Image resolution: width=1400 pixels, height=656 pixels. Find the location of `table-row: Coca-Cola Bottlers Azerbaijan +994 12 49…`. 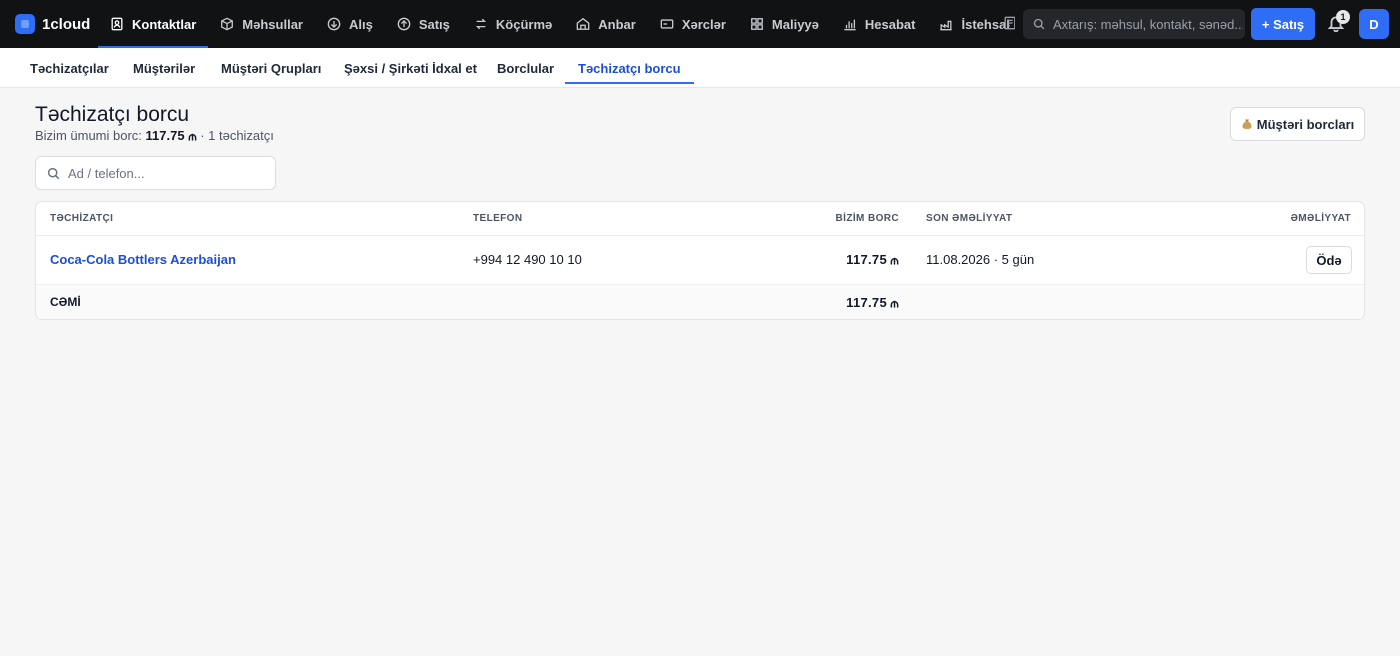

table-row: Coca-Cola Bottlers Azerbaijan +994 12 49… is located at coordinates (700, 260).